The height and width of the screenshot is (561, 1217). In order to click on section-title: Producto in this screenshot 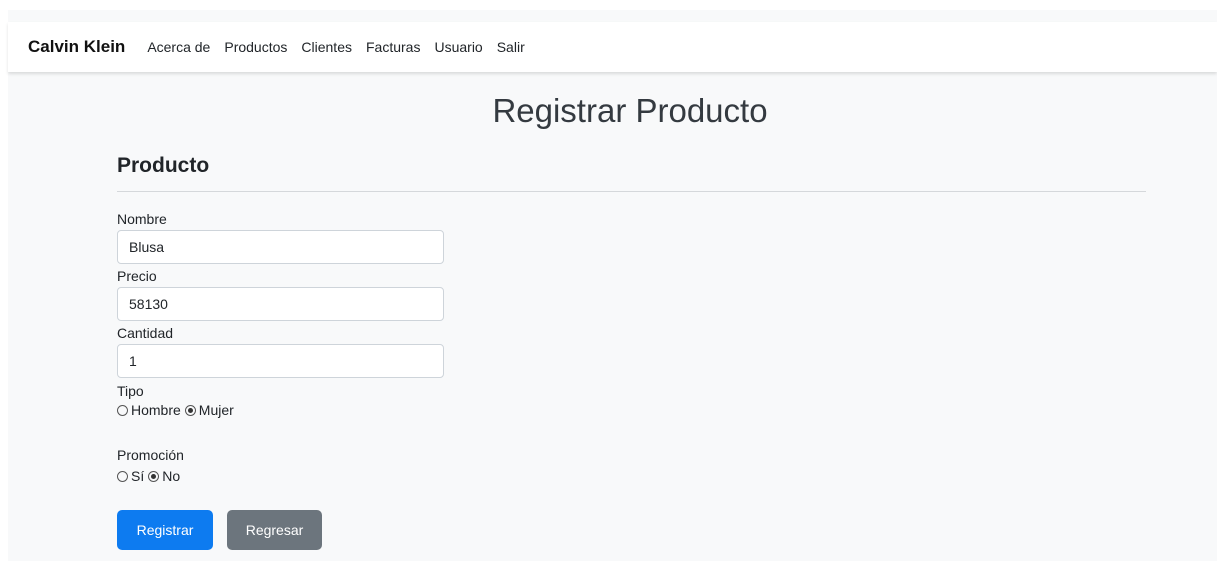, I will do `click(163, 165)`.